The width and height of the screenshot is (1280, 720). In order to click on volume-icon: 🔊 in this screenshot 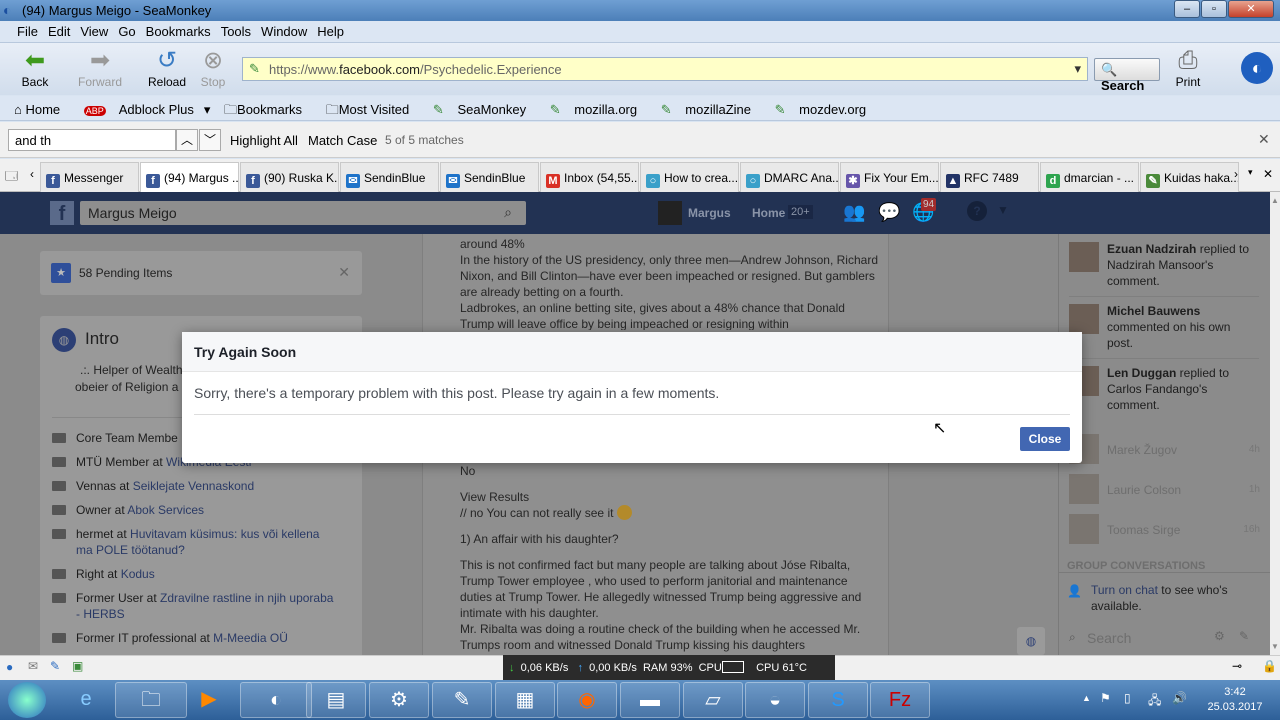, I will do `click(1179, 698)`.